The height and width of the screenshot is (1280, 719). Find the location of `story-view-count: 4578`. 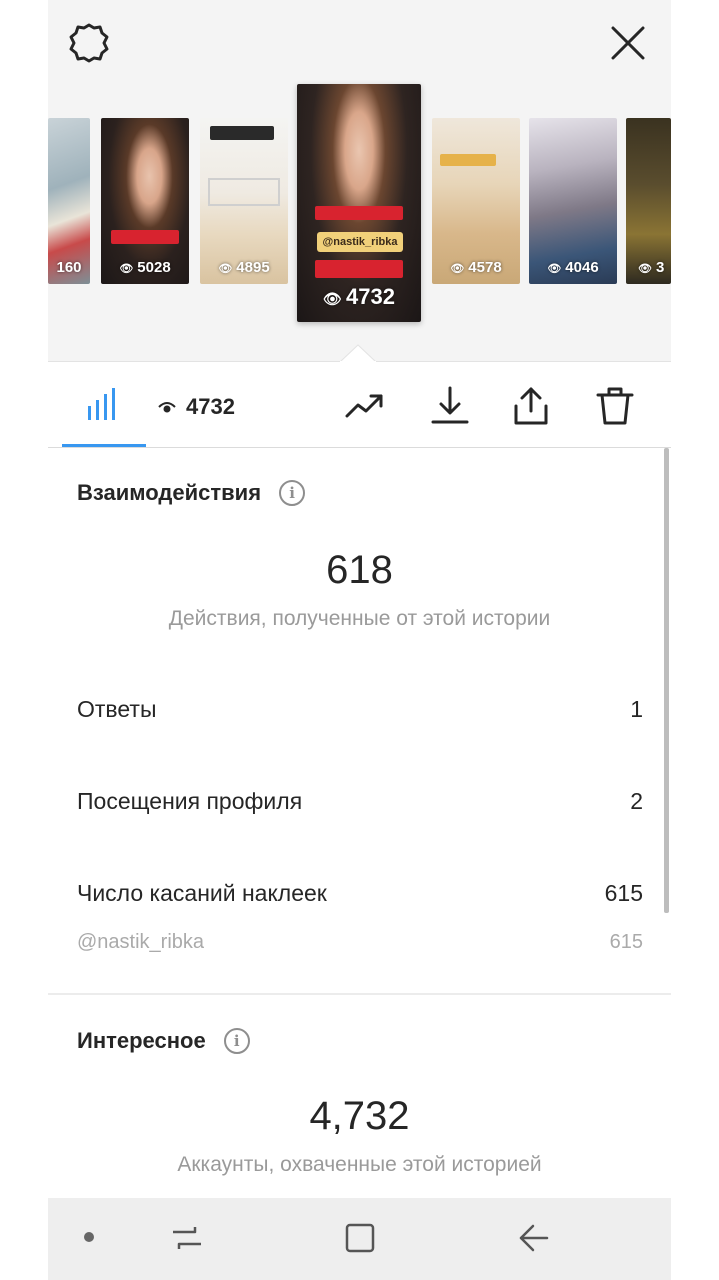

story-view-count: 4578 is located at coordinates (485, 267).